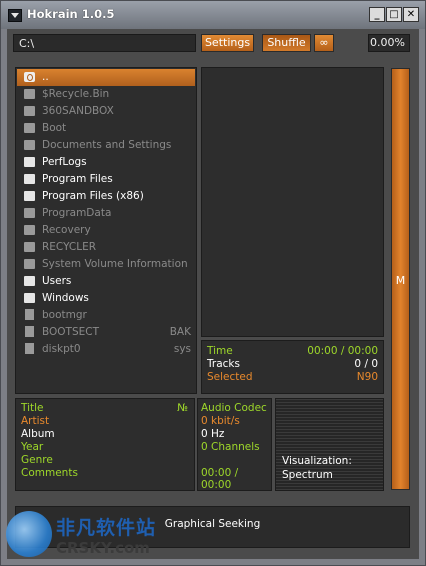  I want to click on list-item: Program Files, so click(106, 179).